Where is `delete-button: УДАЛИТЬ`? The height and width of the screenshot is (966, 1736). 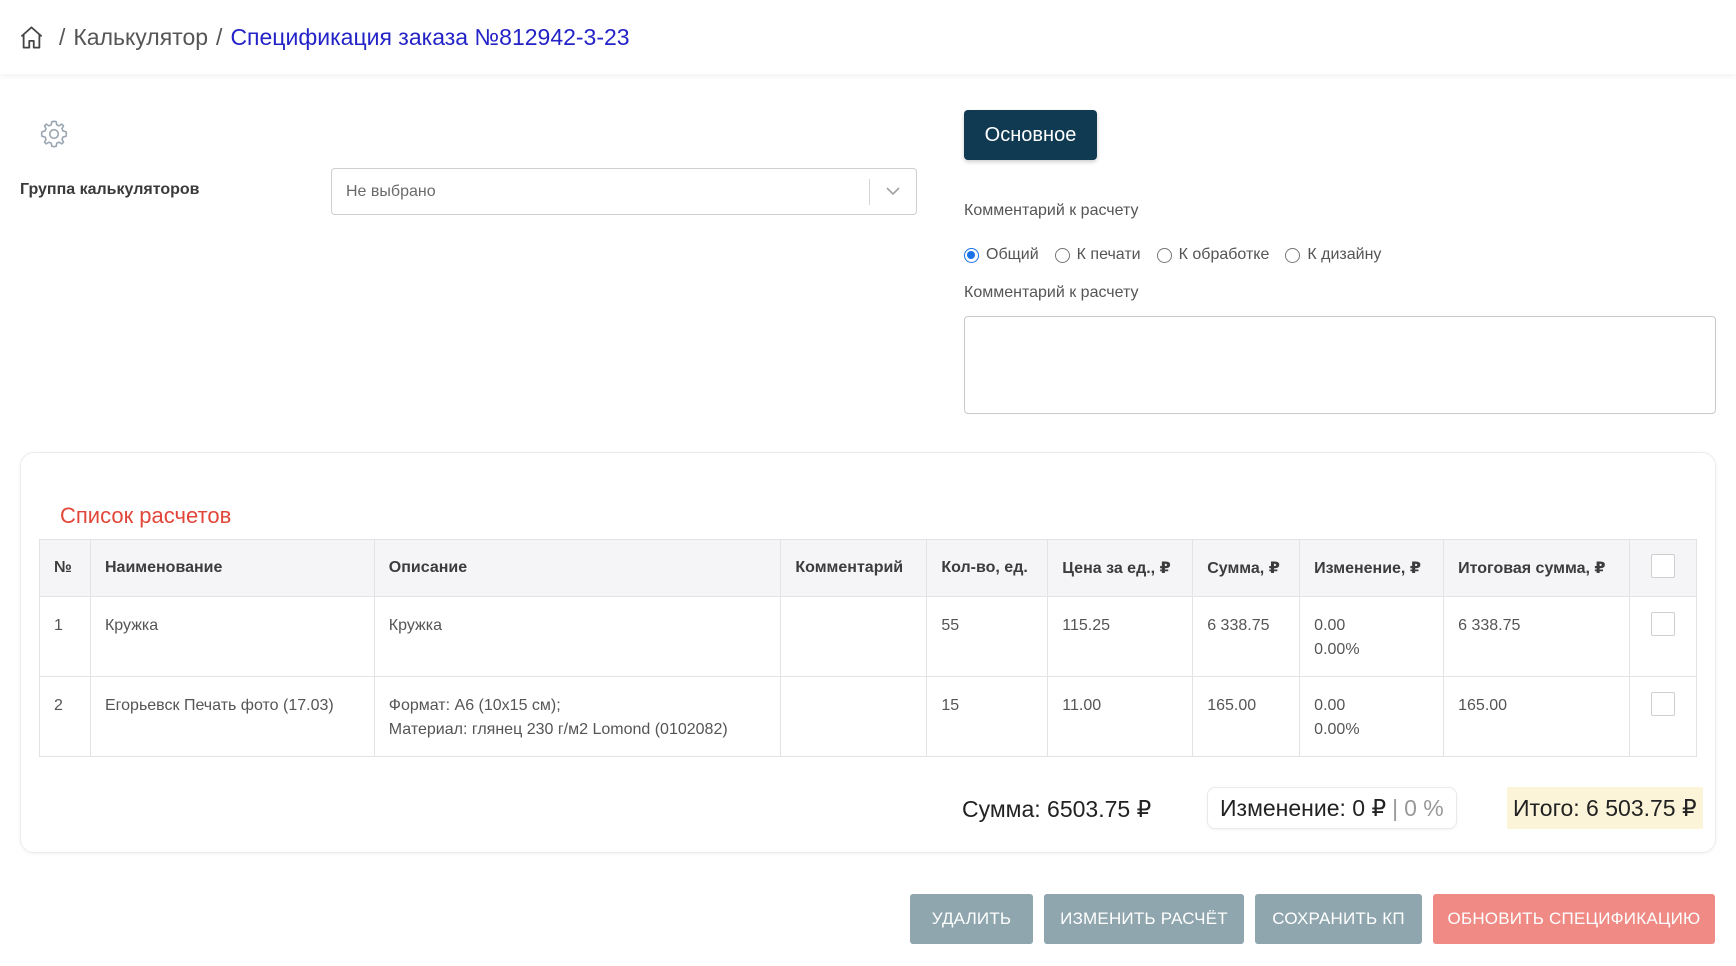 delete-button: УДАЛИТЬ is located at coordinates (971, 919).